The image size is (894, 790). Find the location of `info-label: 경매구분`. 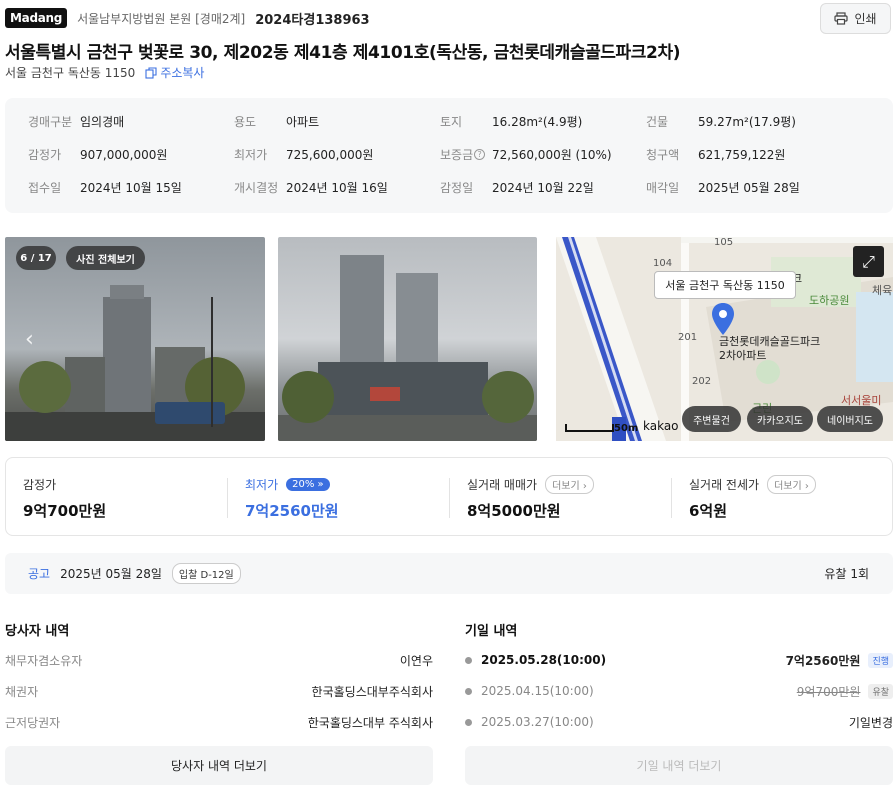

info-label: 경매구분 is located at coordinates (50, 121).